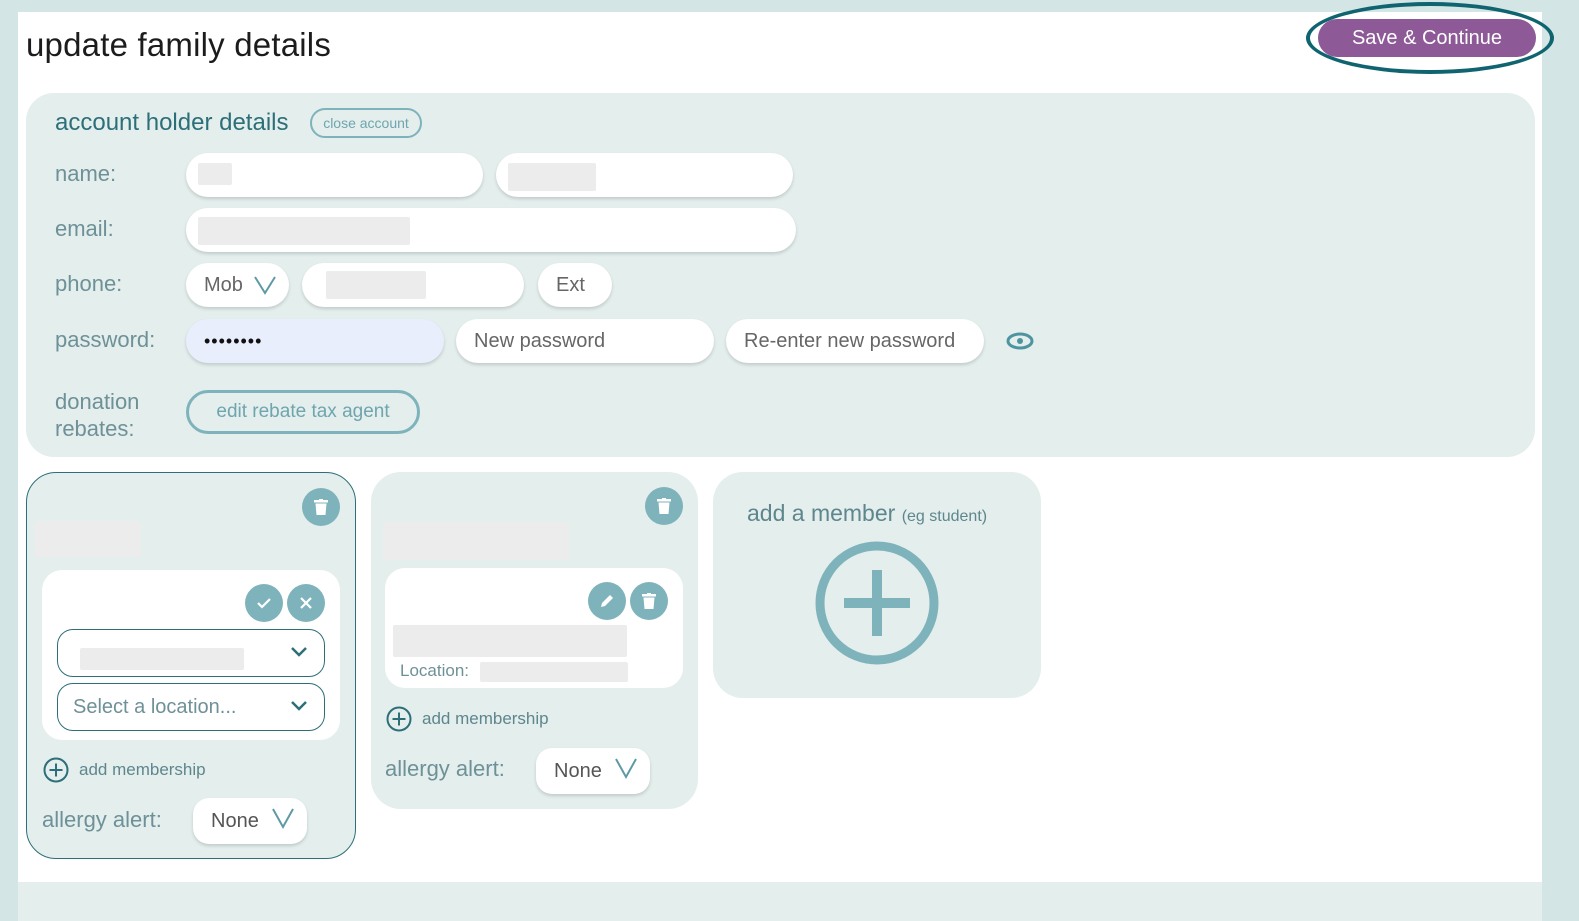  I want to click on redacted-location, so click(554, 672).